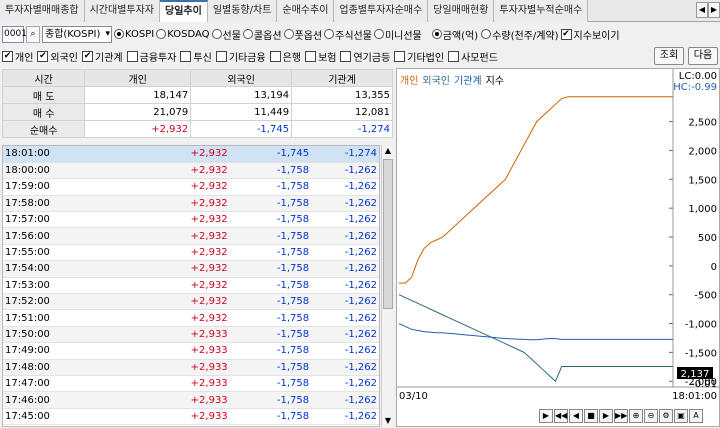 The height and width of the screenshot is (428, 720). What do you see at coordinates (151, 56) in the screenshot?
I see `investor-checkbox-3: 금융투자` at bounding box center [151, 56].